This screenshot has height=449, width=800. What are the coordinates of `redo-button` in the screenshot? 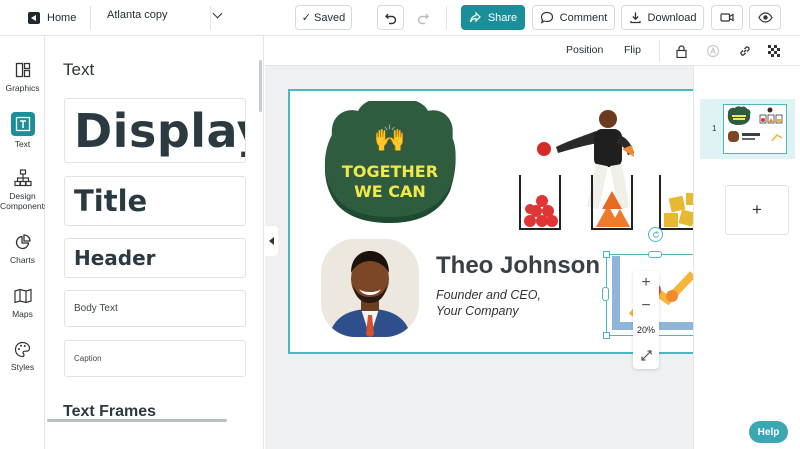 It's located at (422, 17).